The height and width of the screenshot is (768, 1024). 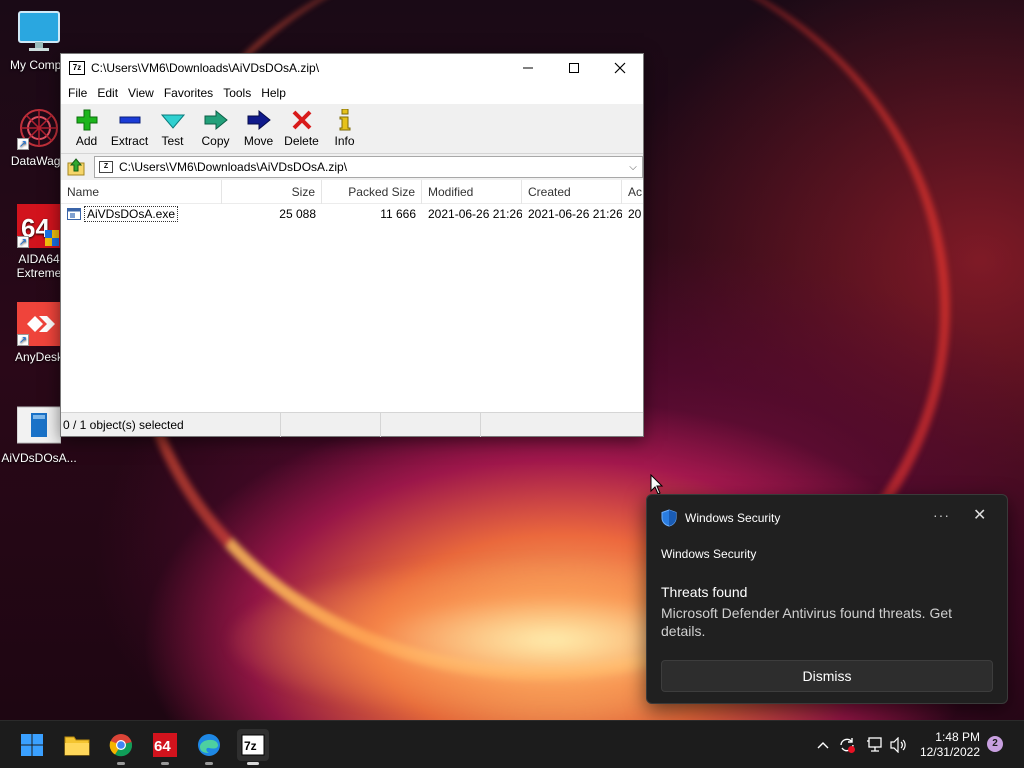 What do you see at coordinates (632, 192) in the screenshot?
I see `column-accessed: Ac` at bounding box center [632, 192].